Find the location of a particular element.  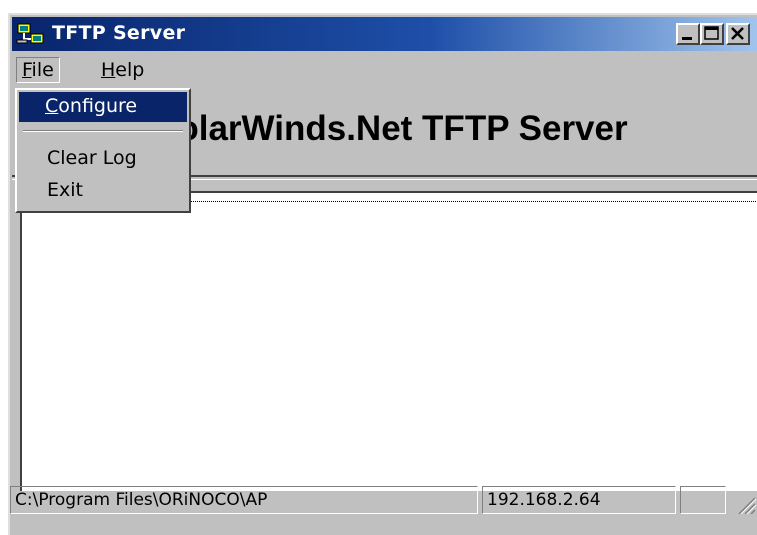

menu-bar: File Help is located at coordinates (384, 69).